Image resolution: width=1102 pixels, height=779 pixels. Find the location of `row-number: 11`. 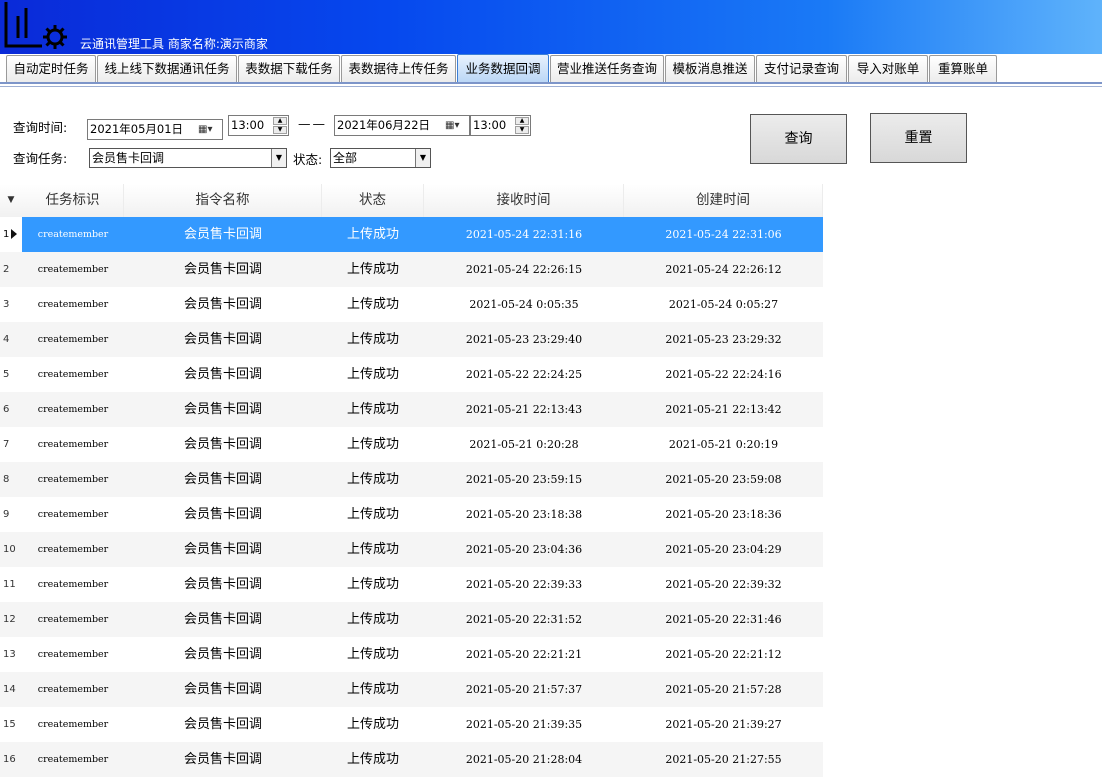

row-number: 11 is located at coordinates (11, 584).